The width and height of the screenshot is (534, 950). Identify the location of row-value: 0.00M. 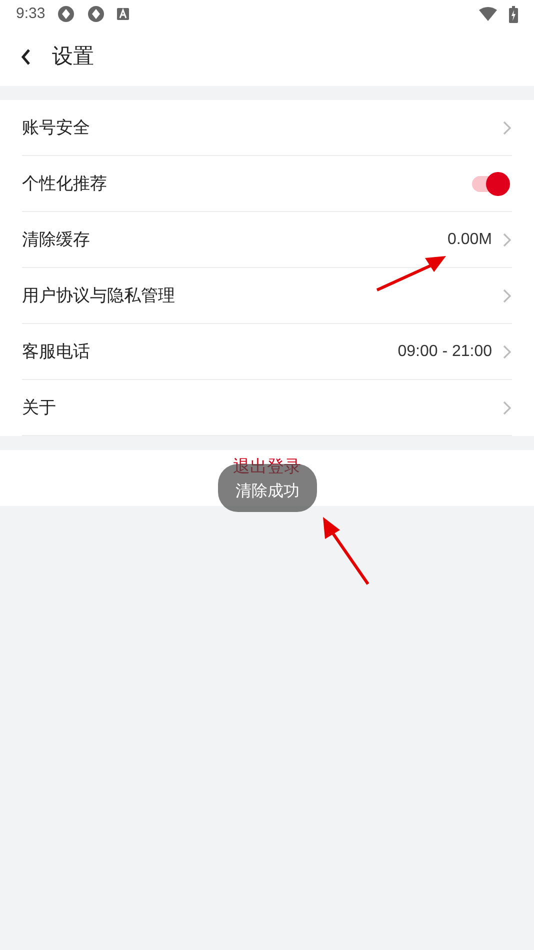
(470, 240).